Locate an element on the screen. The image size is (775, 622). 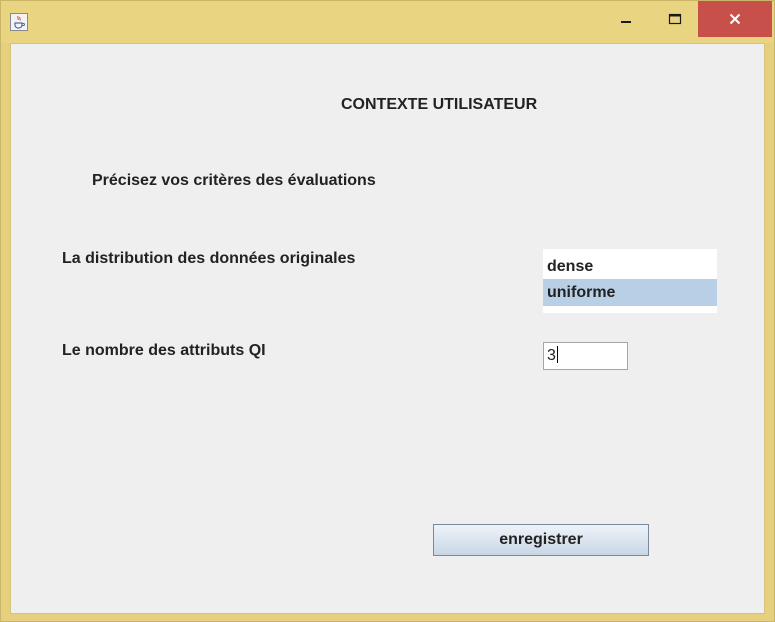
list-item-uniforme: uniforme is located at coordinates (630, 292).